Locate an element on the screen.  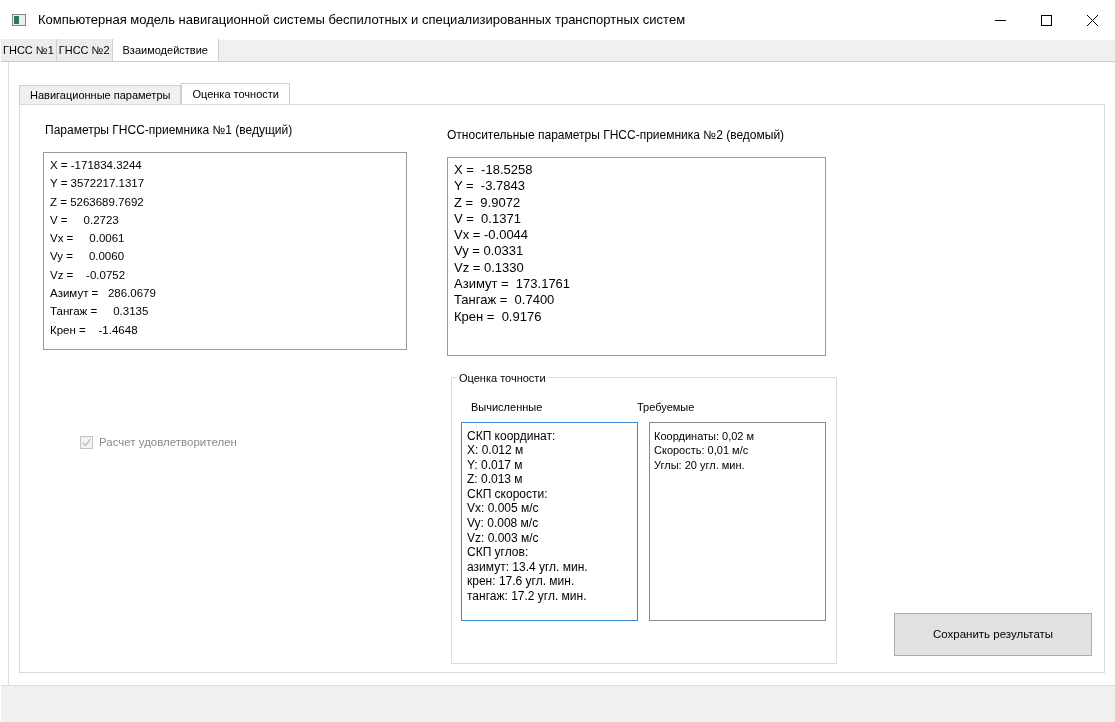
value-line: Координаты: 0,02 м is located at coordinates (704, 436).